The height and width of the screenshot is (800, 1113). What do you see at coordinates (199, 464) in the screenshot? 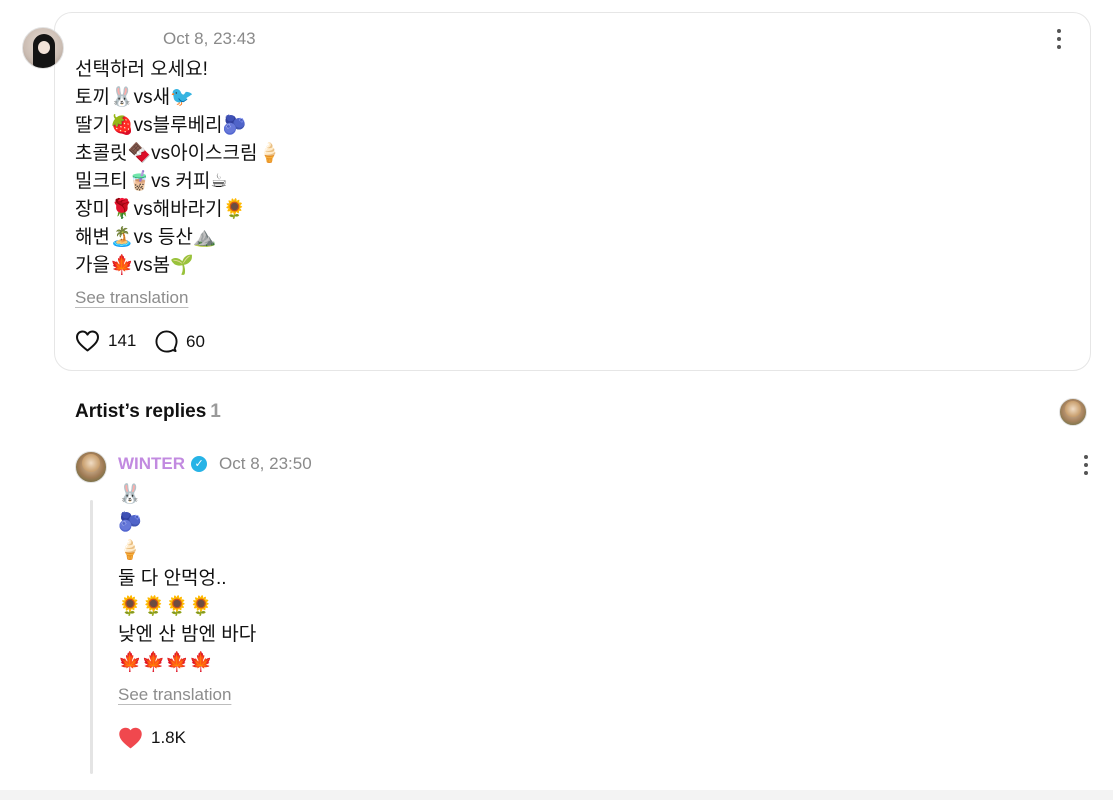
I see `verified-badge-icon: ✓` at bounding box center [199, 464].